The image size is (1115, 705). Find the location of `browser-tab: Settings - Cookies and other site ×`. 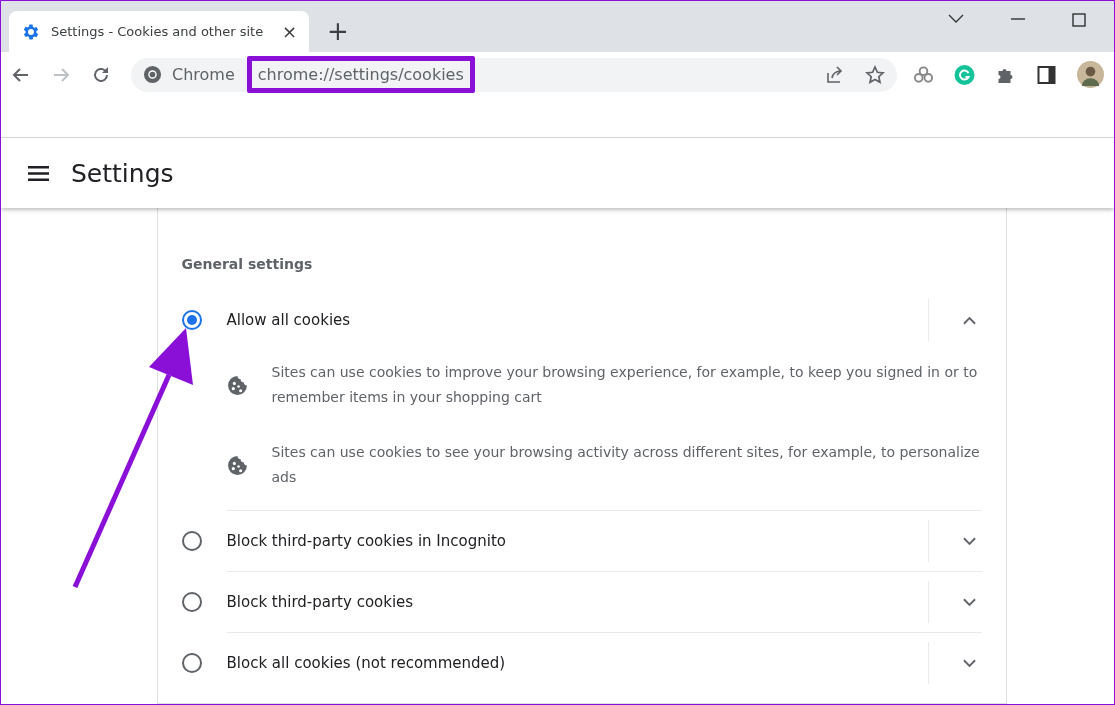

browser-tab: Settings - Cookies and other site × is located at coordinates (159, 31).